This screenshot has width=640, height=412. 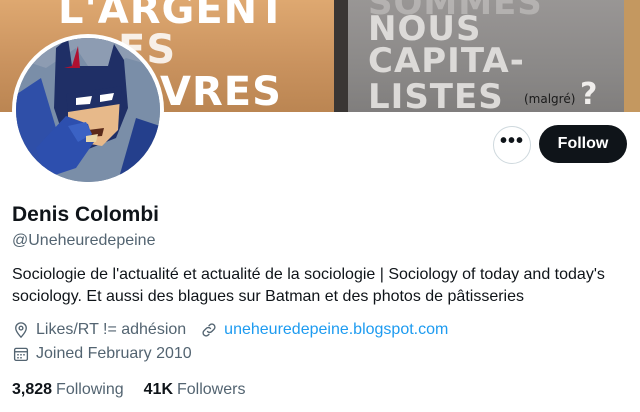 What do you see at coordinates (550, 99) in the screenshot?
I see `banner-handwritten-note: (malgré)` at bounding box center [550, 99].